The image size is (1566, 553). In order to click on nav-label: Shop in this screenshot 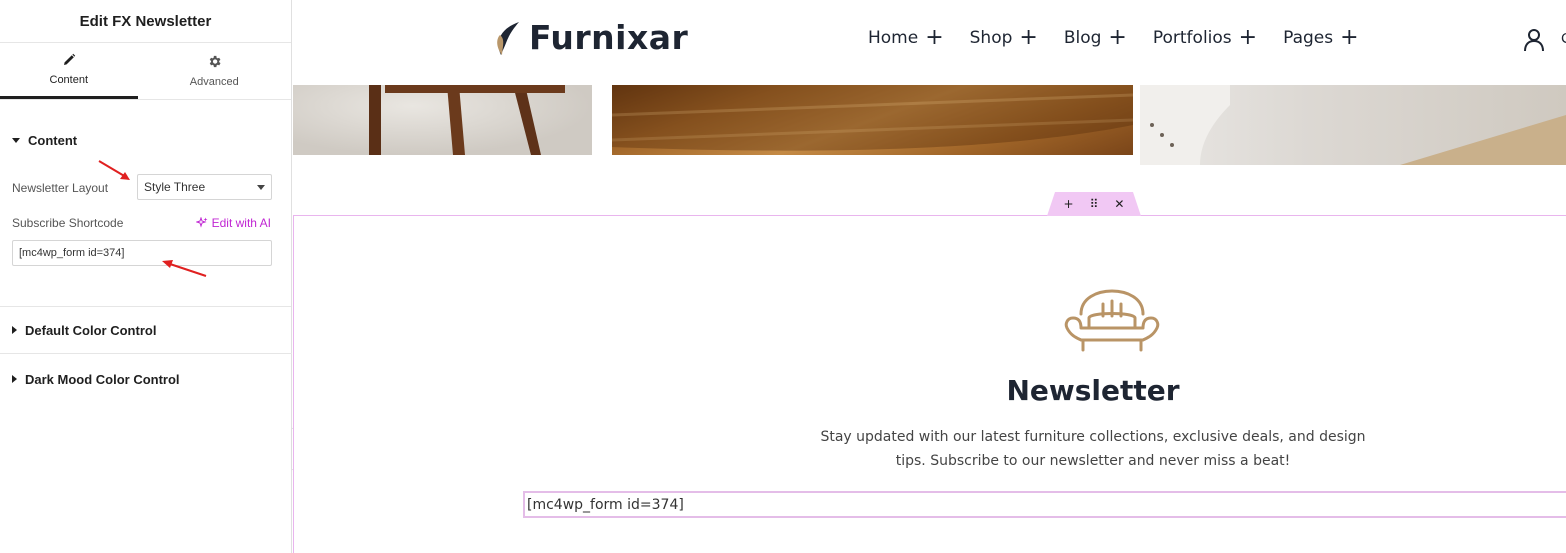, I will do `click(991, 38)`.